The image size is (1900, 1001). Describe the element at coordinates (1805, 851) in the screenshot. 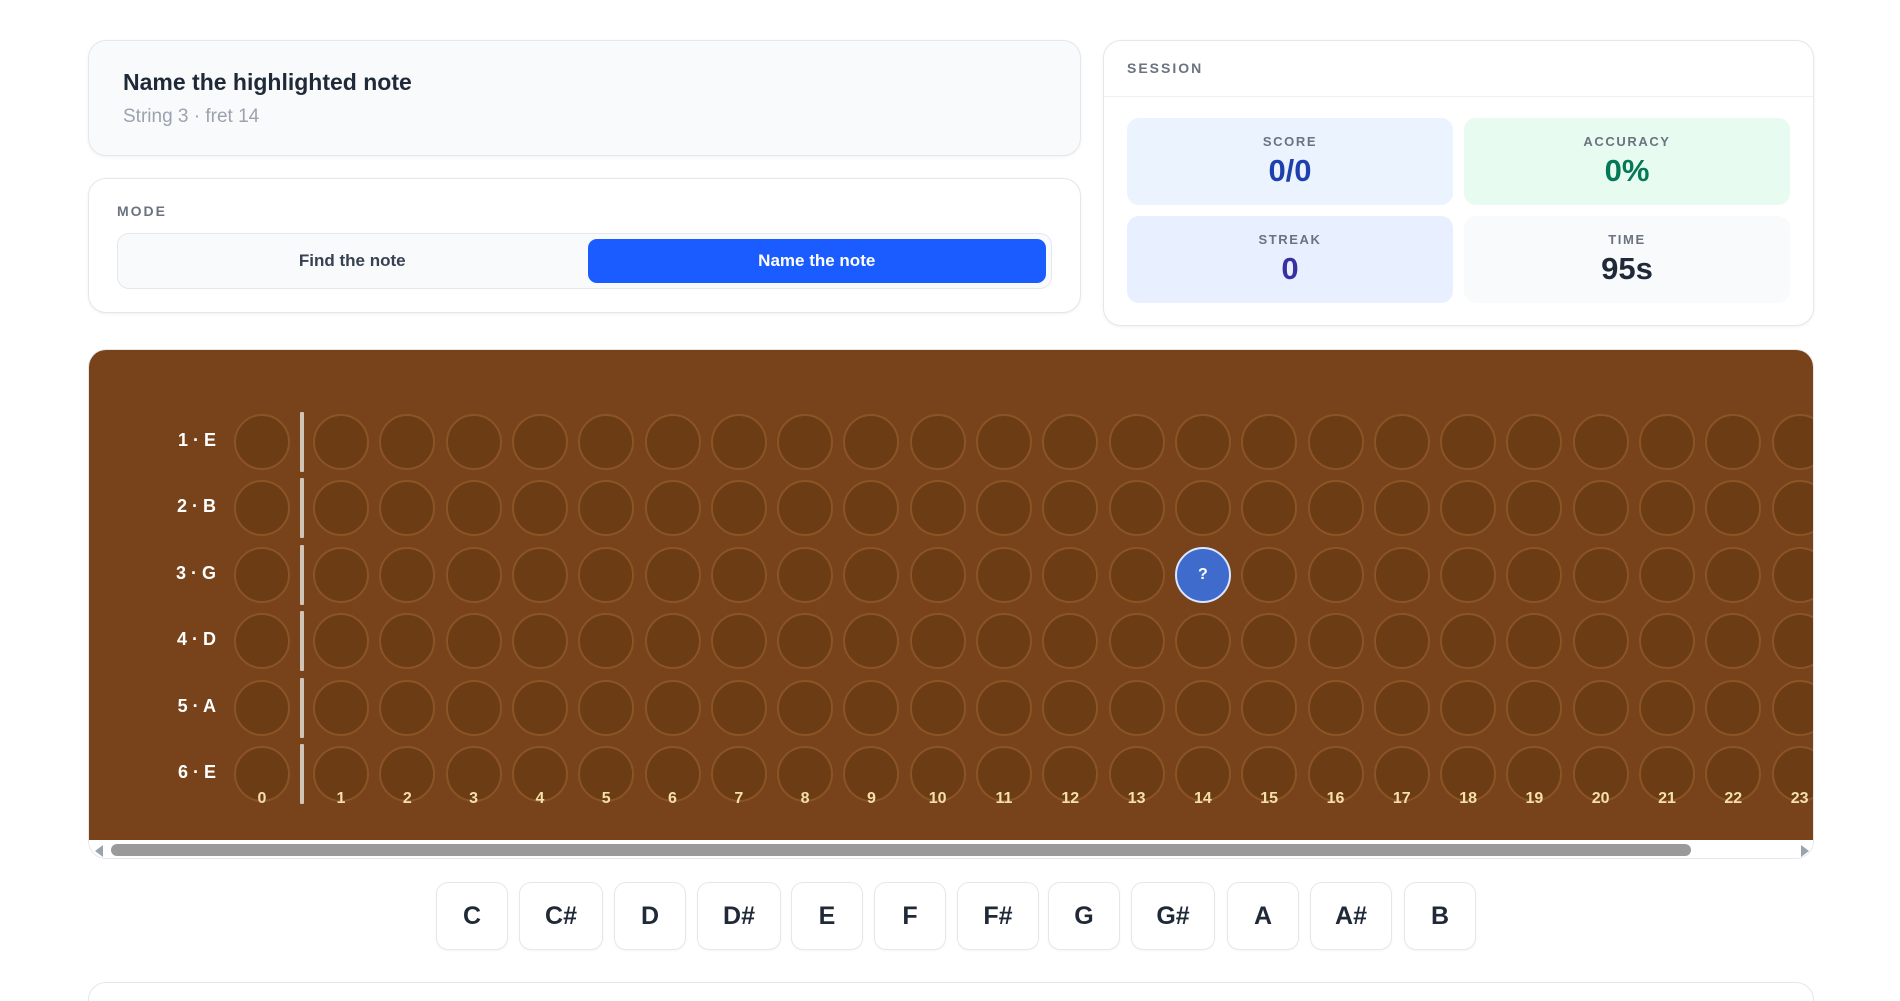

I see `scroll-right-arrow-icon` at that location.